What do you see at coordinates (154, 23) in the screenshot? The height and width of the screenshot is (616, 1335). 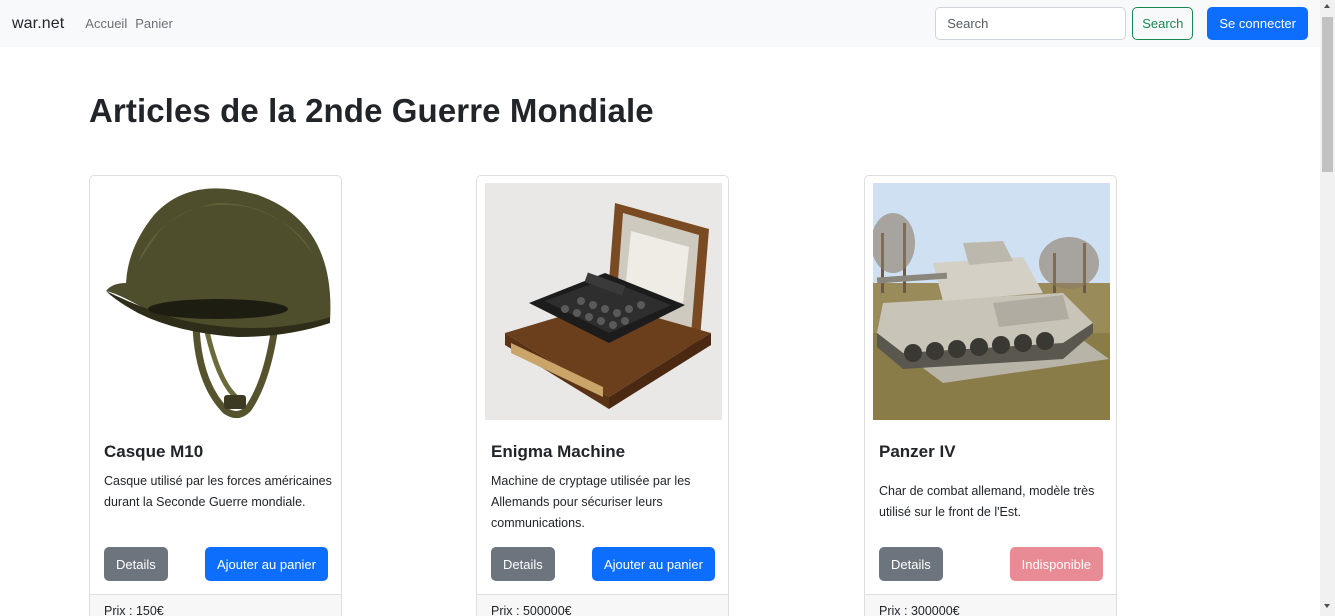 I see `nav-link-panier: Panier` at bounding box center [154, 23].